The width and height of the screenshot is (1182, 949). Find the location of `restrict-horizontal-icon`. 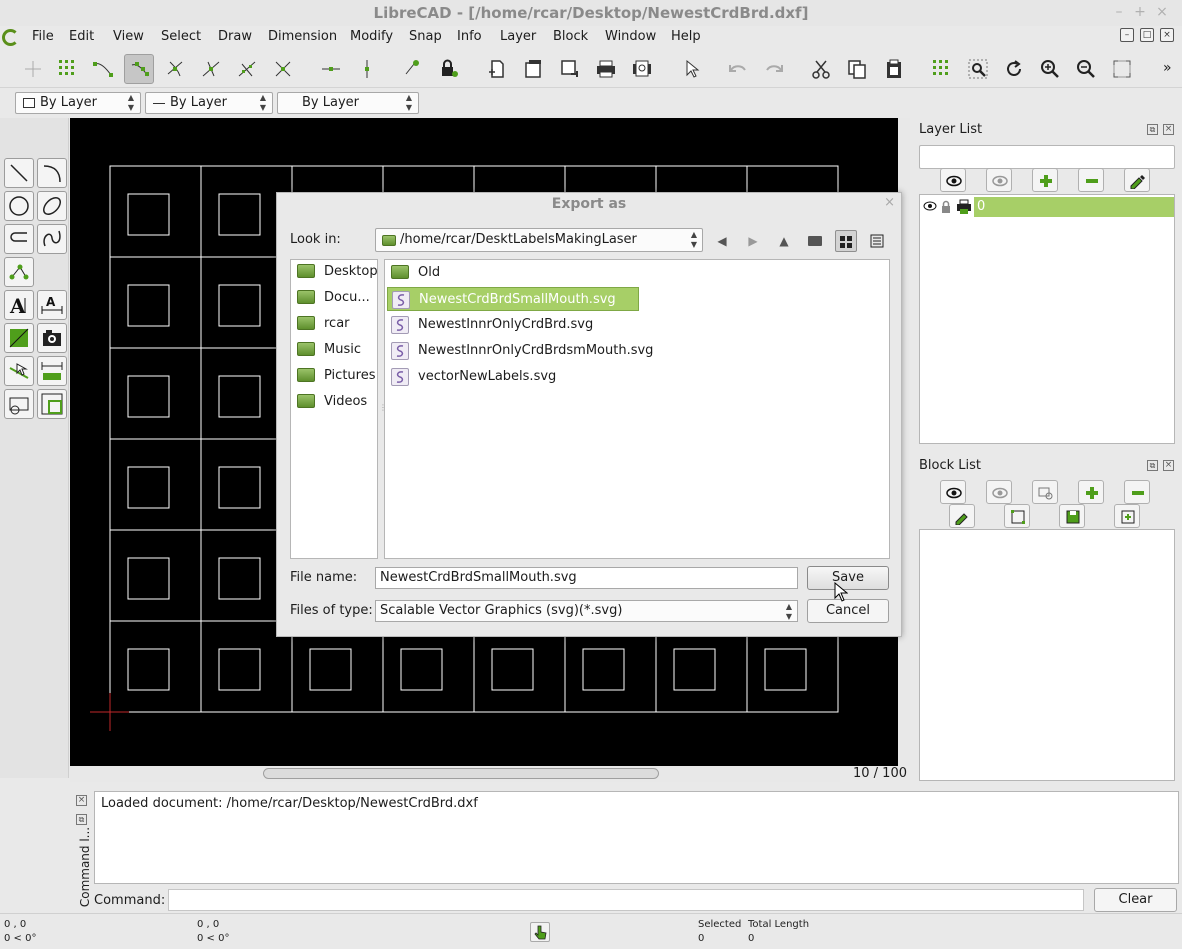

restrict-horizontal-icon is located at coordinates (331, 69).